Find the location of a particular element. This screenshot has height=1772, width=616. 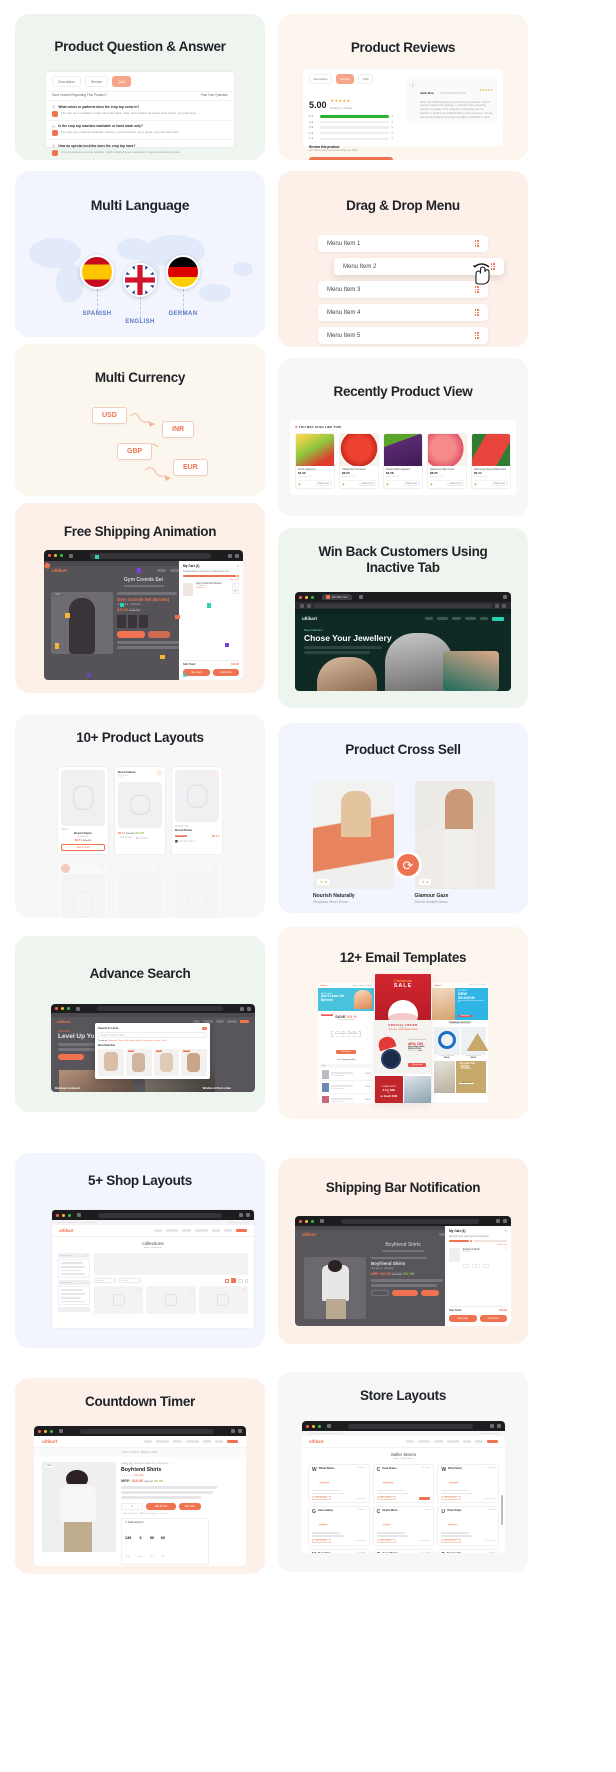

brand-logo: ultikart is located at coordinates (316, 1441).